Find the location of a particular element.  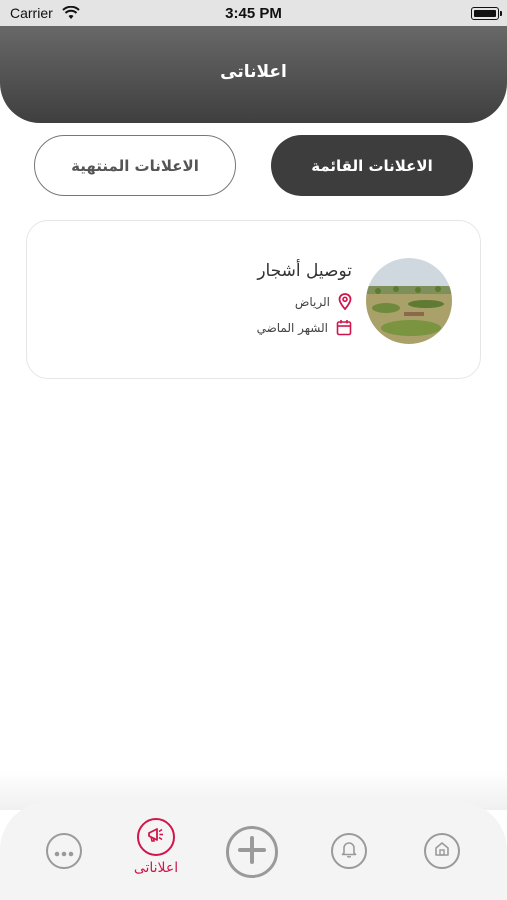

status-bar: Carrier 3:45 PM is located at coordinates (253, 13).